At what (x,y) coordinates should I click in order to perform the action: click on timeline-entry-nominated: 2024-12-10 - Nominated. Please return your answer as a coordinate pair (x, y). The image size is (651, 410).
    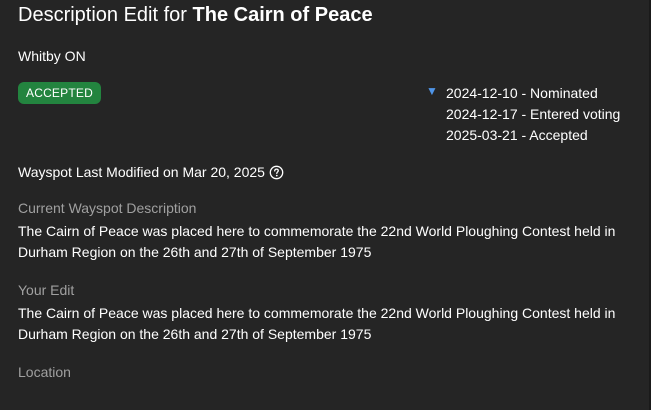
    Looking at the image, I should click on (522, 93).